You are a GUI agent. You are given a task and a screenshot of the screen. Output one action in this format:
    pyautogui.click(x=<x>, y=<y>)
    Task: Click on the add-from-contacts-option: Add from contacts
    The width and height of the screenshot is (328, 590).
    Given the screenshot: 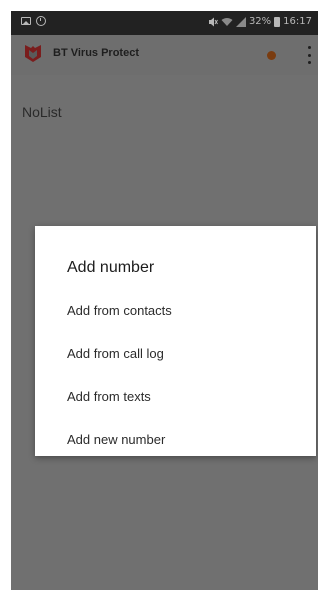 What is the action you would take?
    pyautogui.click(x=119, y=311)
    